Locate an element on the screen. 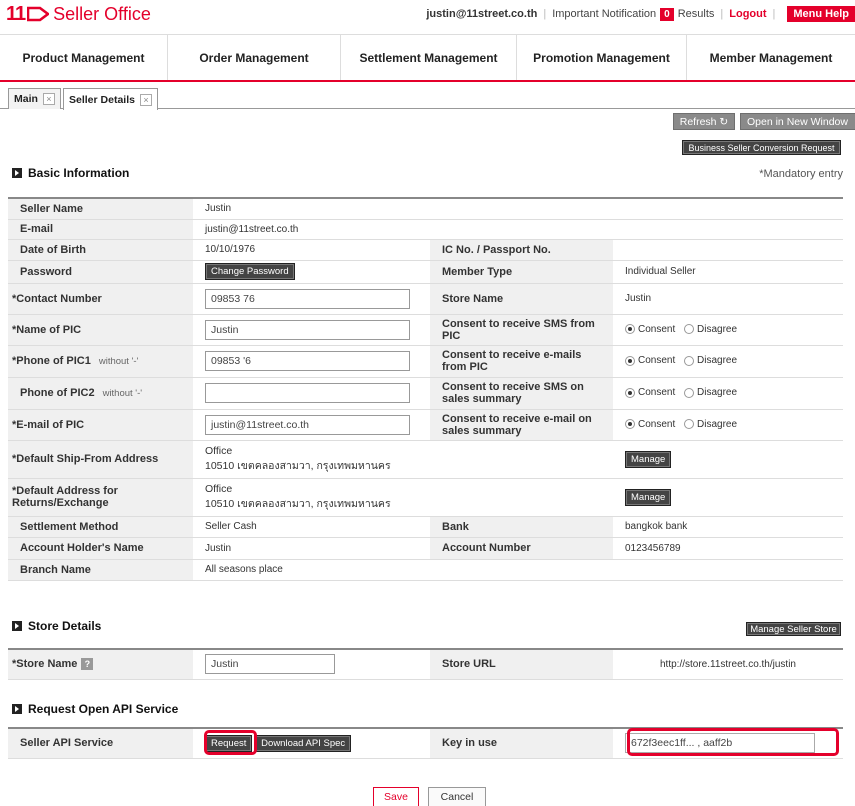 This screenshot has width=855, height=806. contact-number-input: 09853 76 is located at coordinates (307, 298).